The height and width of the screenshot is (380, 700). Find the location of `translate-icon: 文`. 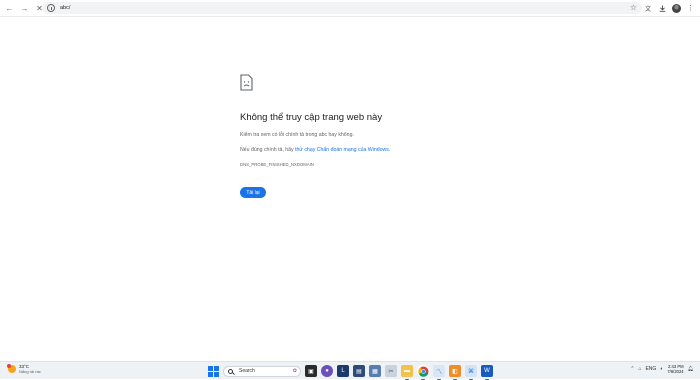

translate-icon: 文 is located at coordinates (648, 8).